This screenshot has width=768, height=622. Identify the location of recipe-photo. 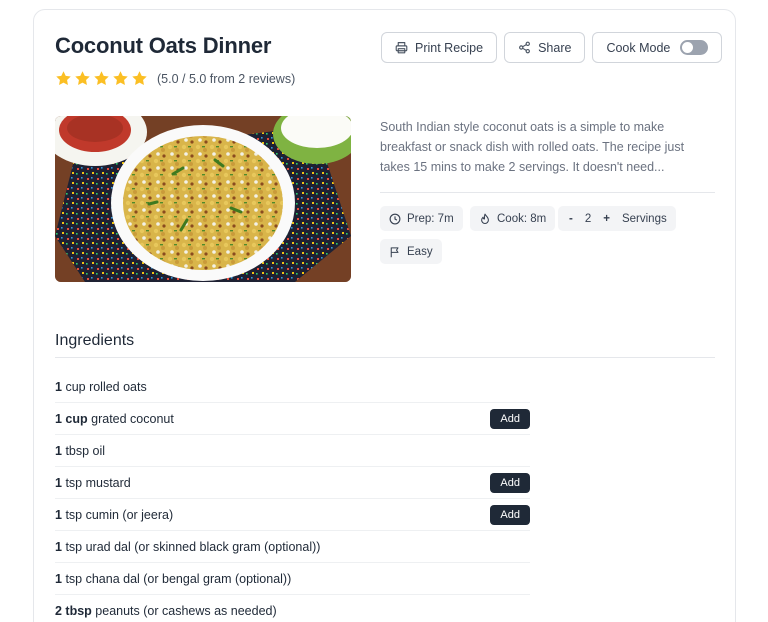
(203, 199).